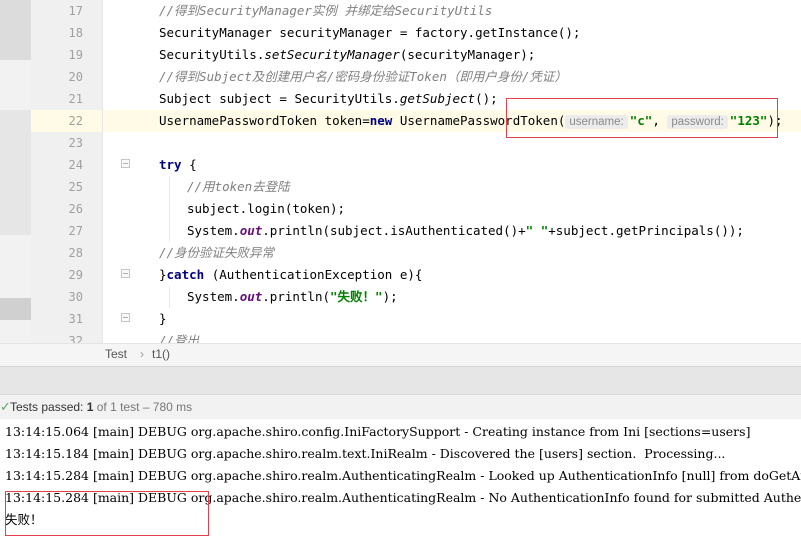 The width and height of the screenshot is (801, 550). I want to click on code-comment: //用token去登陆, so click(238, 186).